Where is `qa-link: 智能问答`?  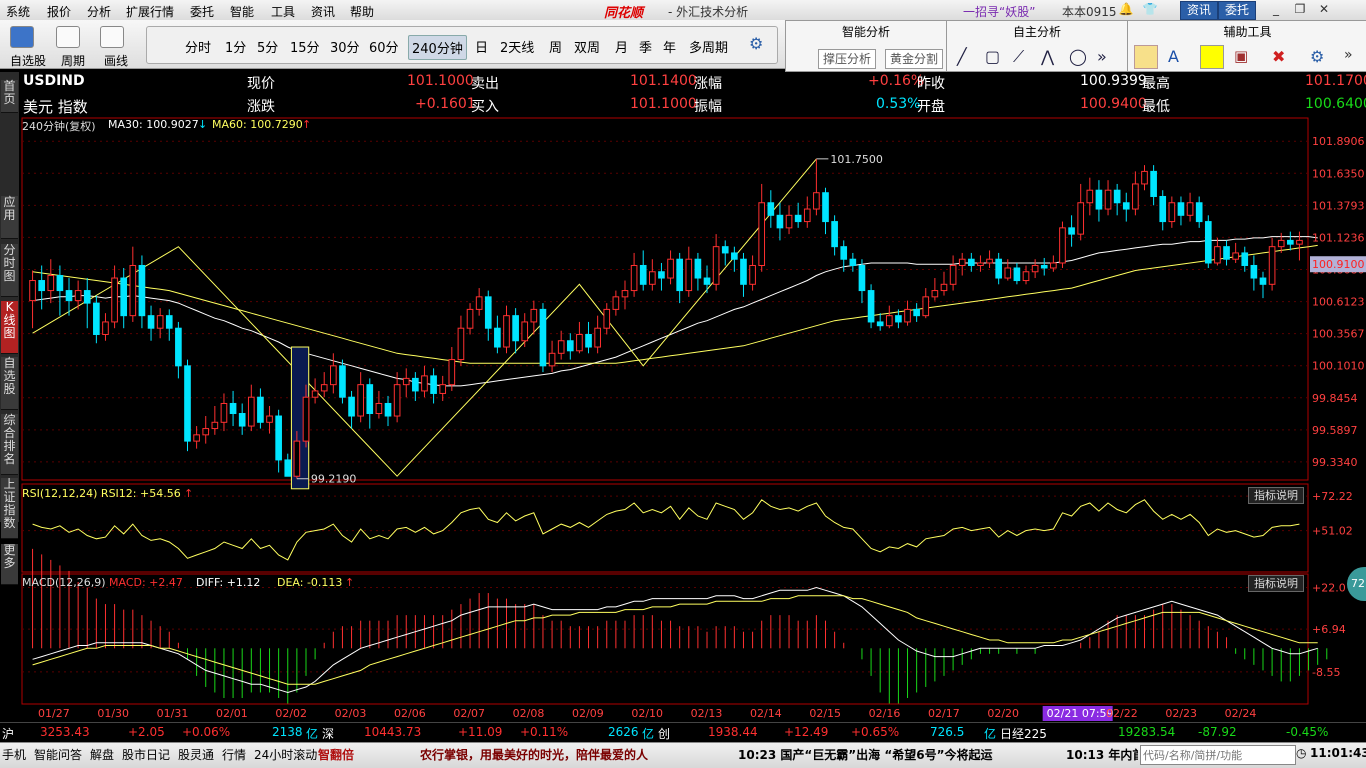
qa-link: 智能问答 is located at coordinates (58, 754).